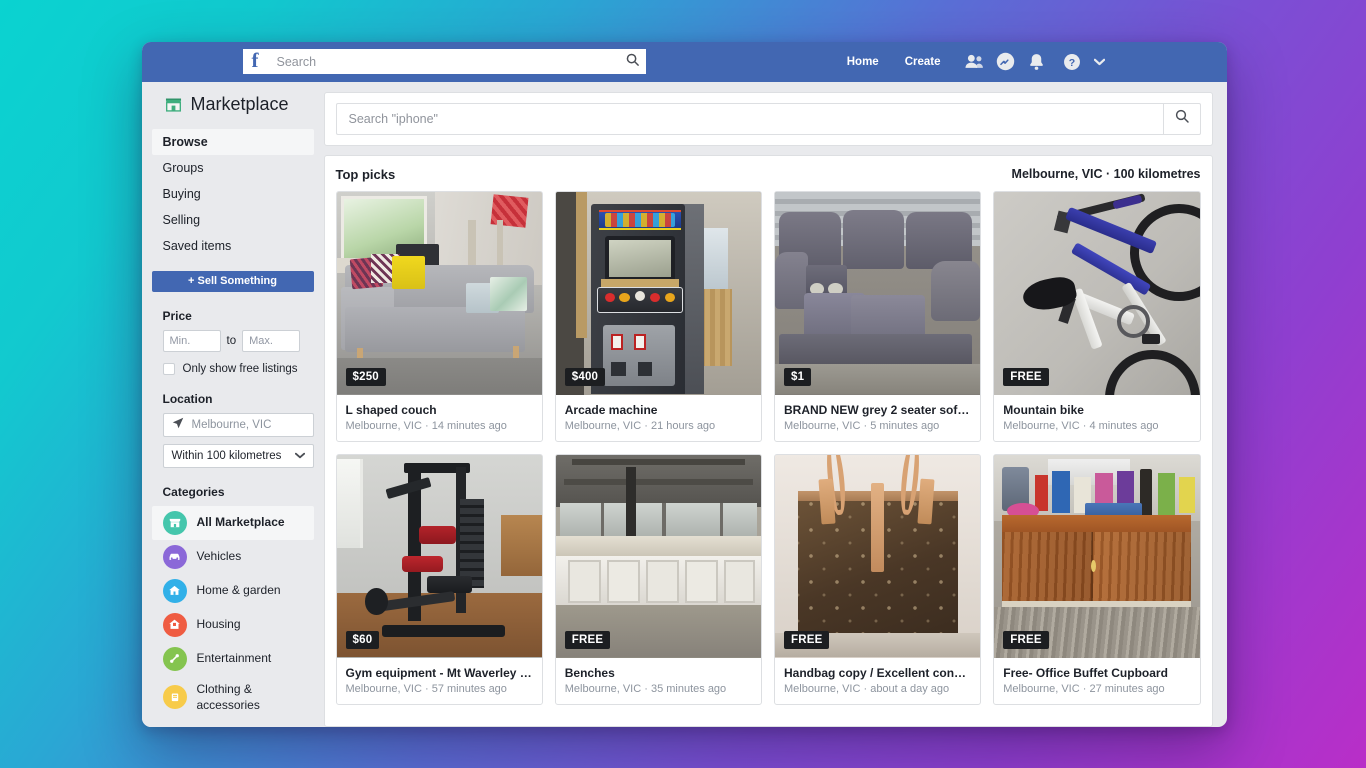  I want to click on sidebar-item-groups: Groups, so click(233, 168).